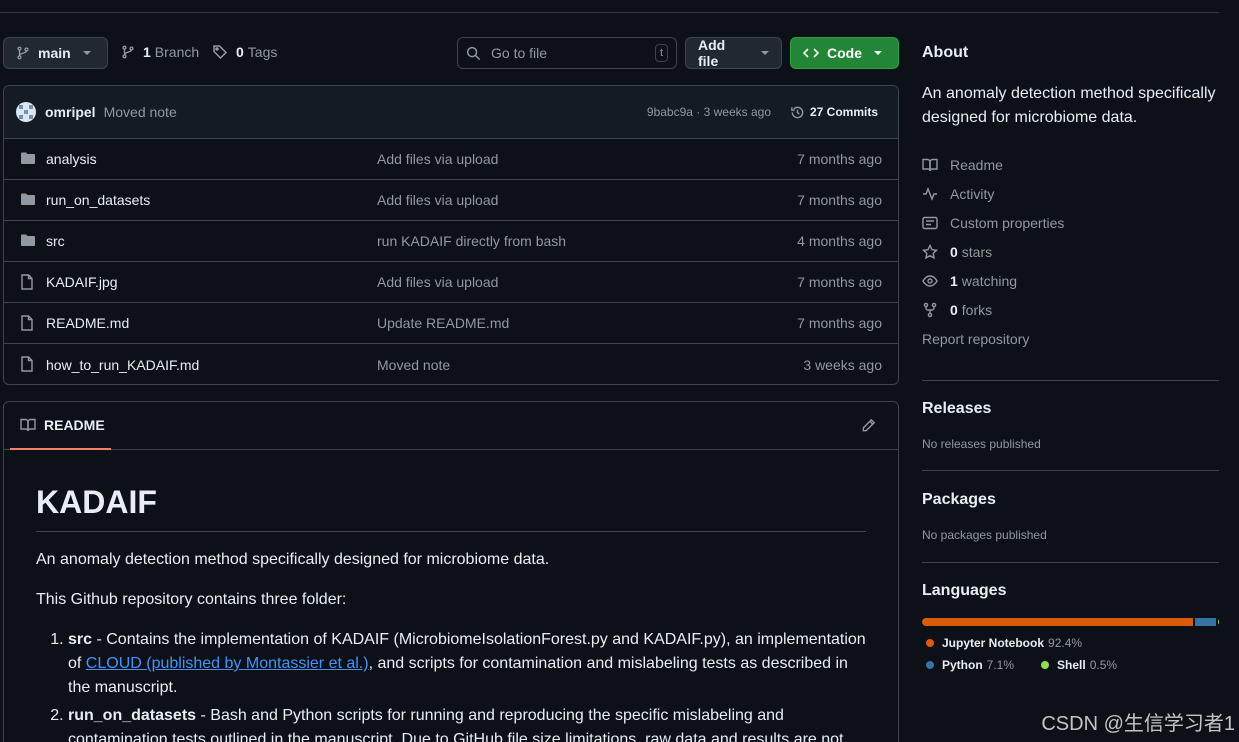 Image resolution: width=1239 pixels, height=742 pixels. Describe the element at coordinates (413, 365) in the screenshot. I see `file-commit-message: Moved note` at that location.